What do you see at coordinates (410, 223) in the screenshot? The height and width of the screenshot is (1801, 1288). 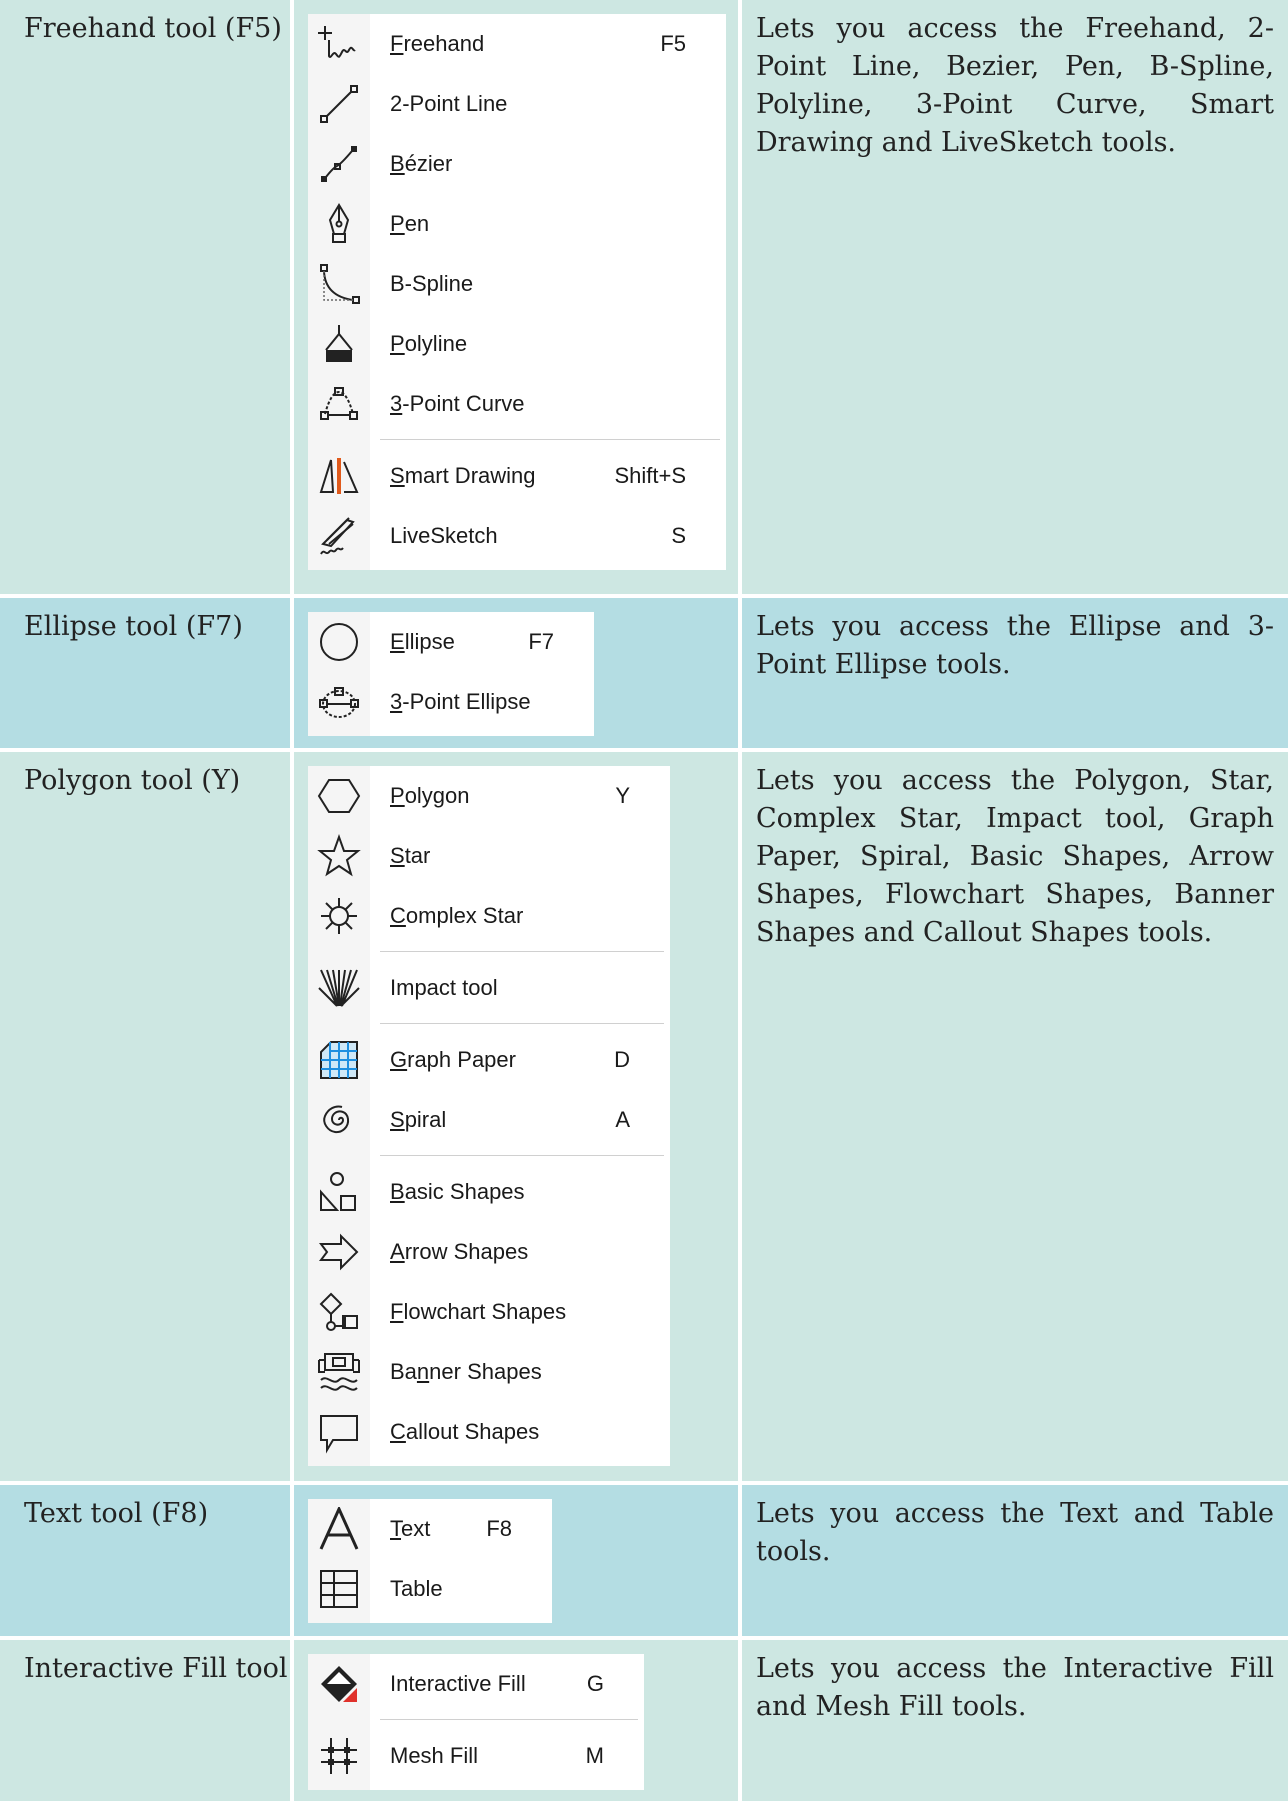 I see `menu-item-label: Pen` at bounding box center [410, 223].